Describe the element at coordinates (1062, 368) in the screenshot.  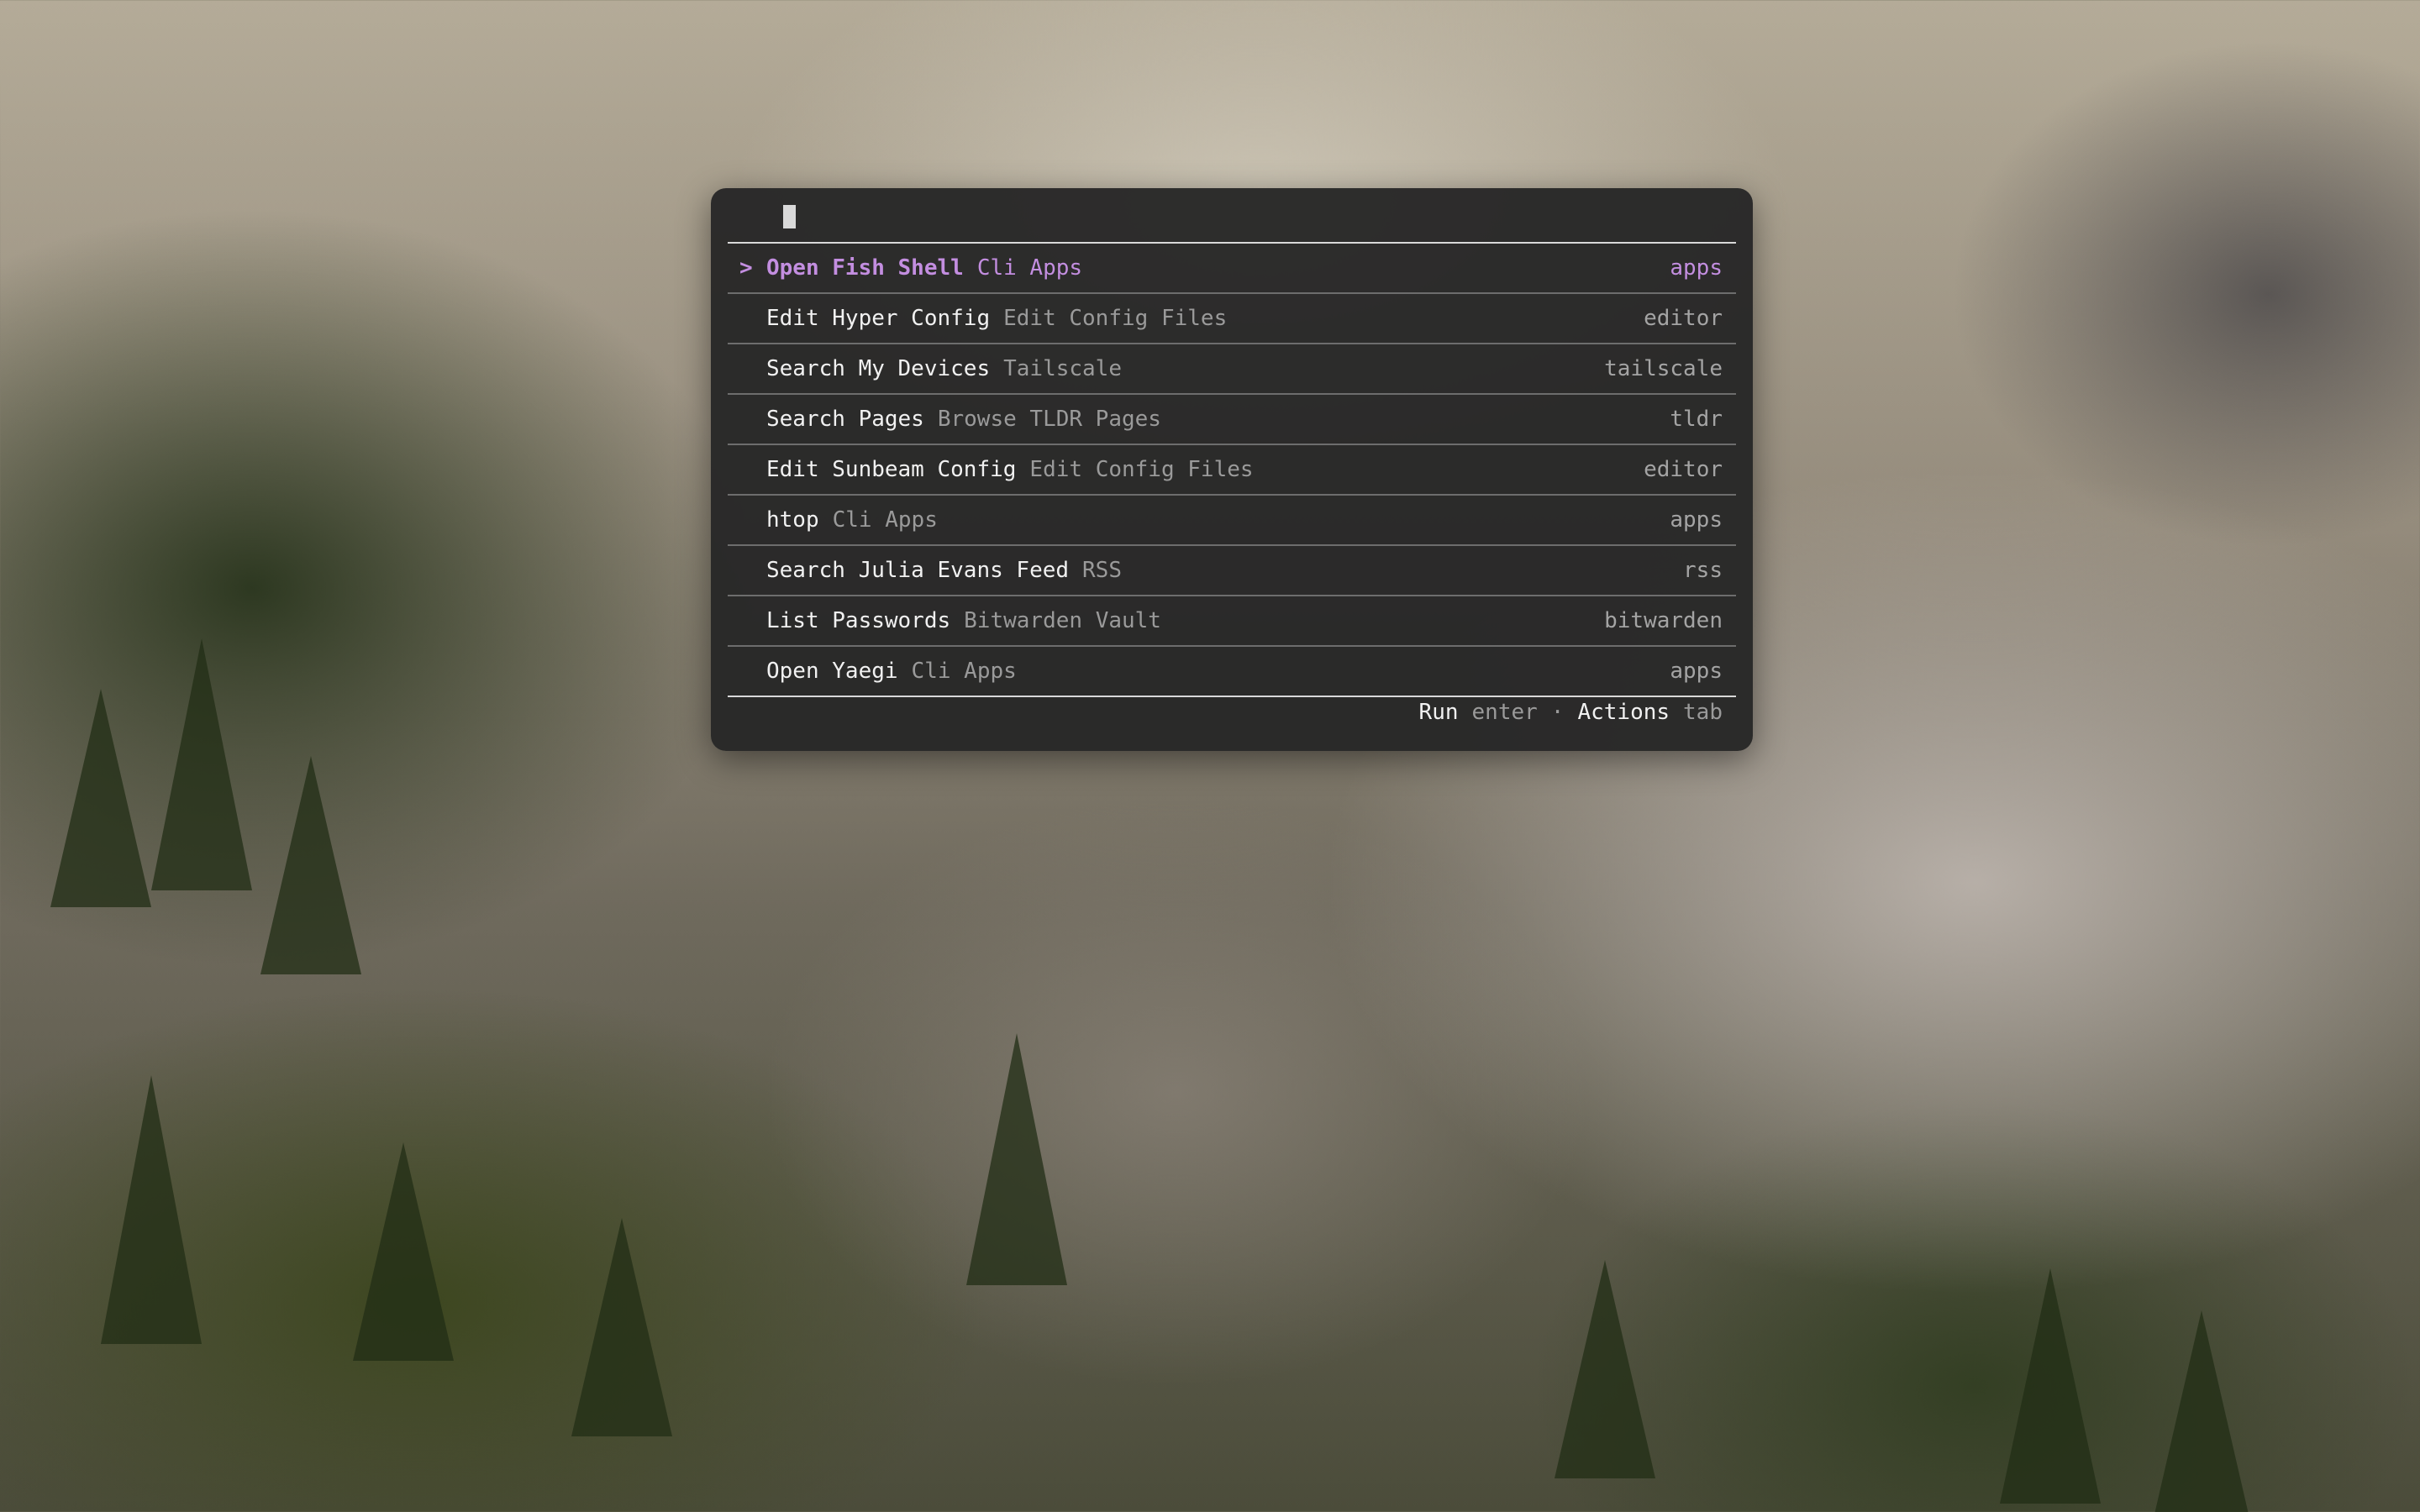
I see `item-subtitle: Tailscale` at that location.